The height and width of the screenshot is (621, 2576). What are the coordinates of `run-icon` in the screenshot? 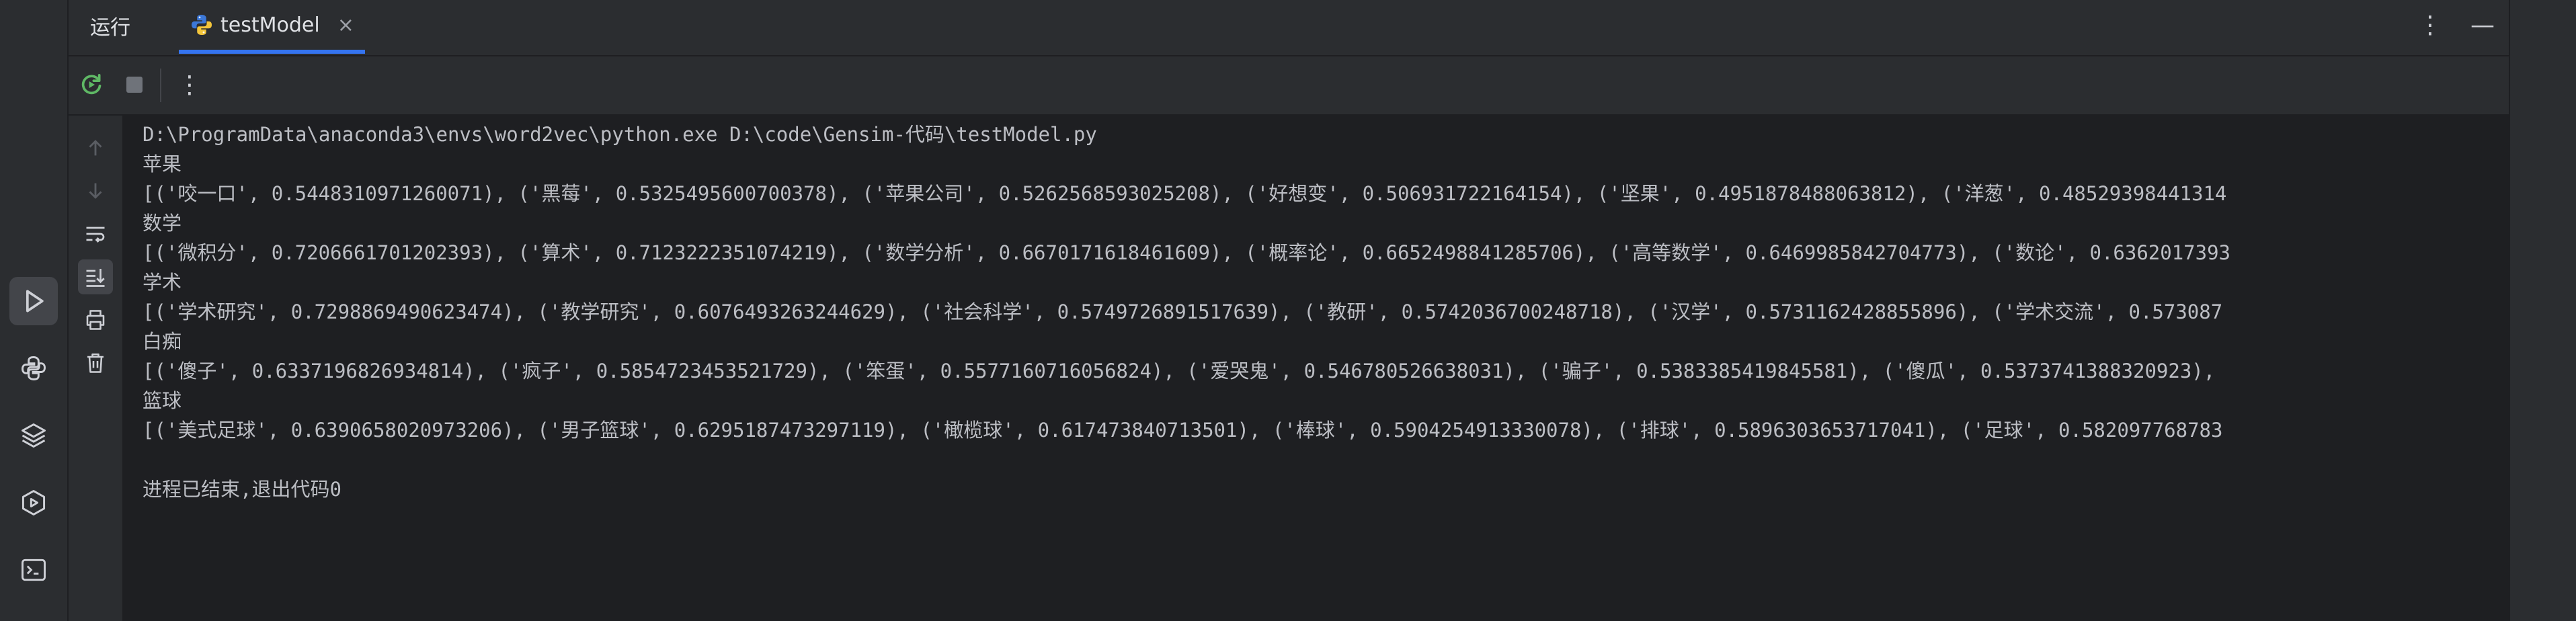 It's located at (35, 301).